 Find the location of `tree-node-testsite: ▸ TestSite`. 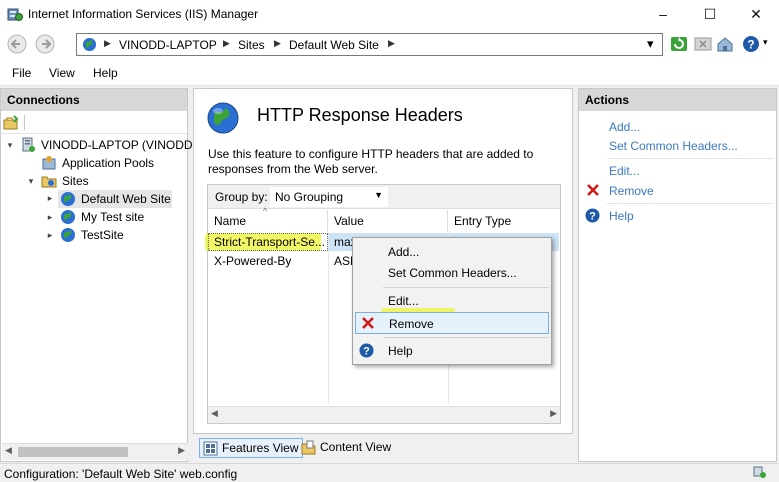

tree-node-testsite: ▸ TestSite is located at coordinates (94, 235).